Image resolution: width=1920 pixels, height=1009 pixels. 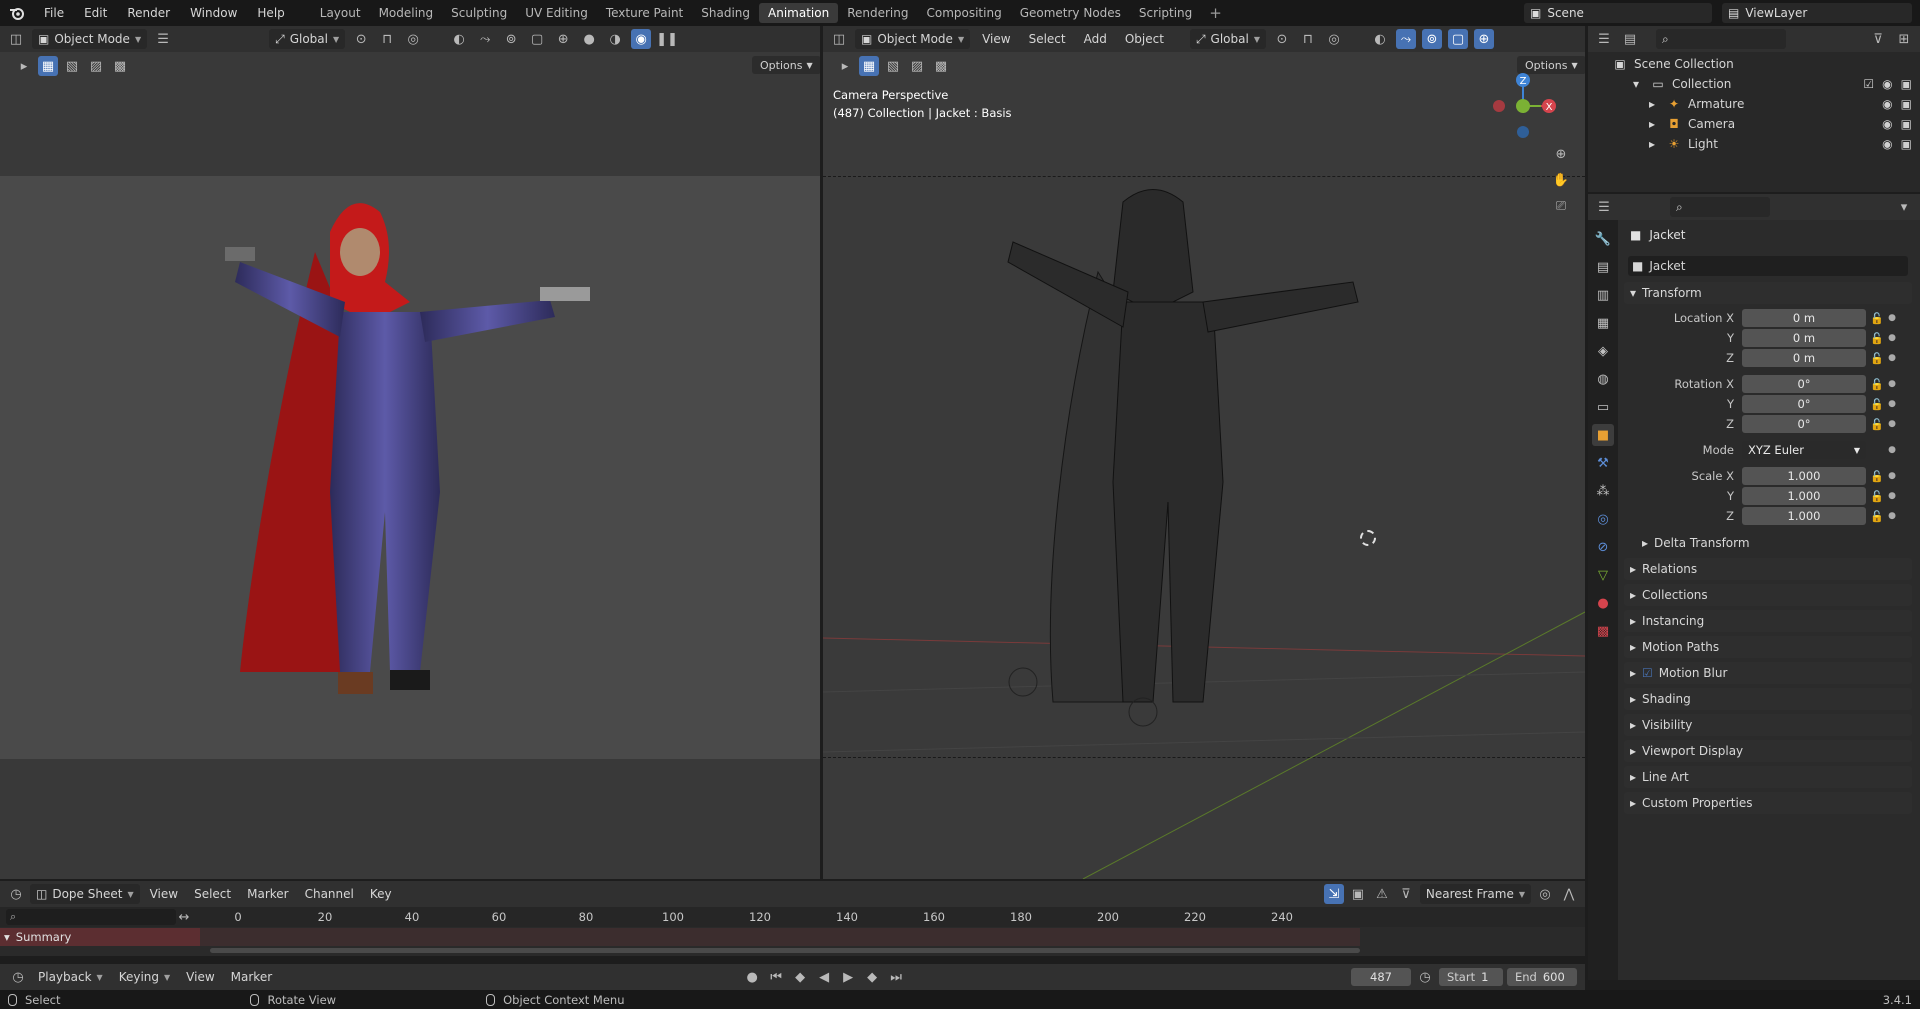 What do you see at coordinates (1406, 894) in the screenshot?
I see `filter-icon: ⊽` at bounding box center [1406, 894].